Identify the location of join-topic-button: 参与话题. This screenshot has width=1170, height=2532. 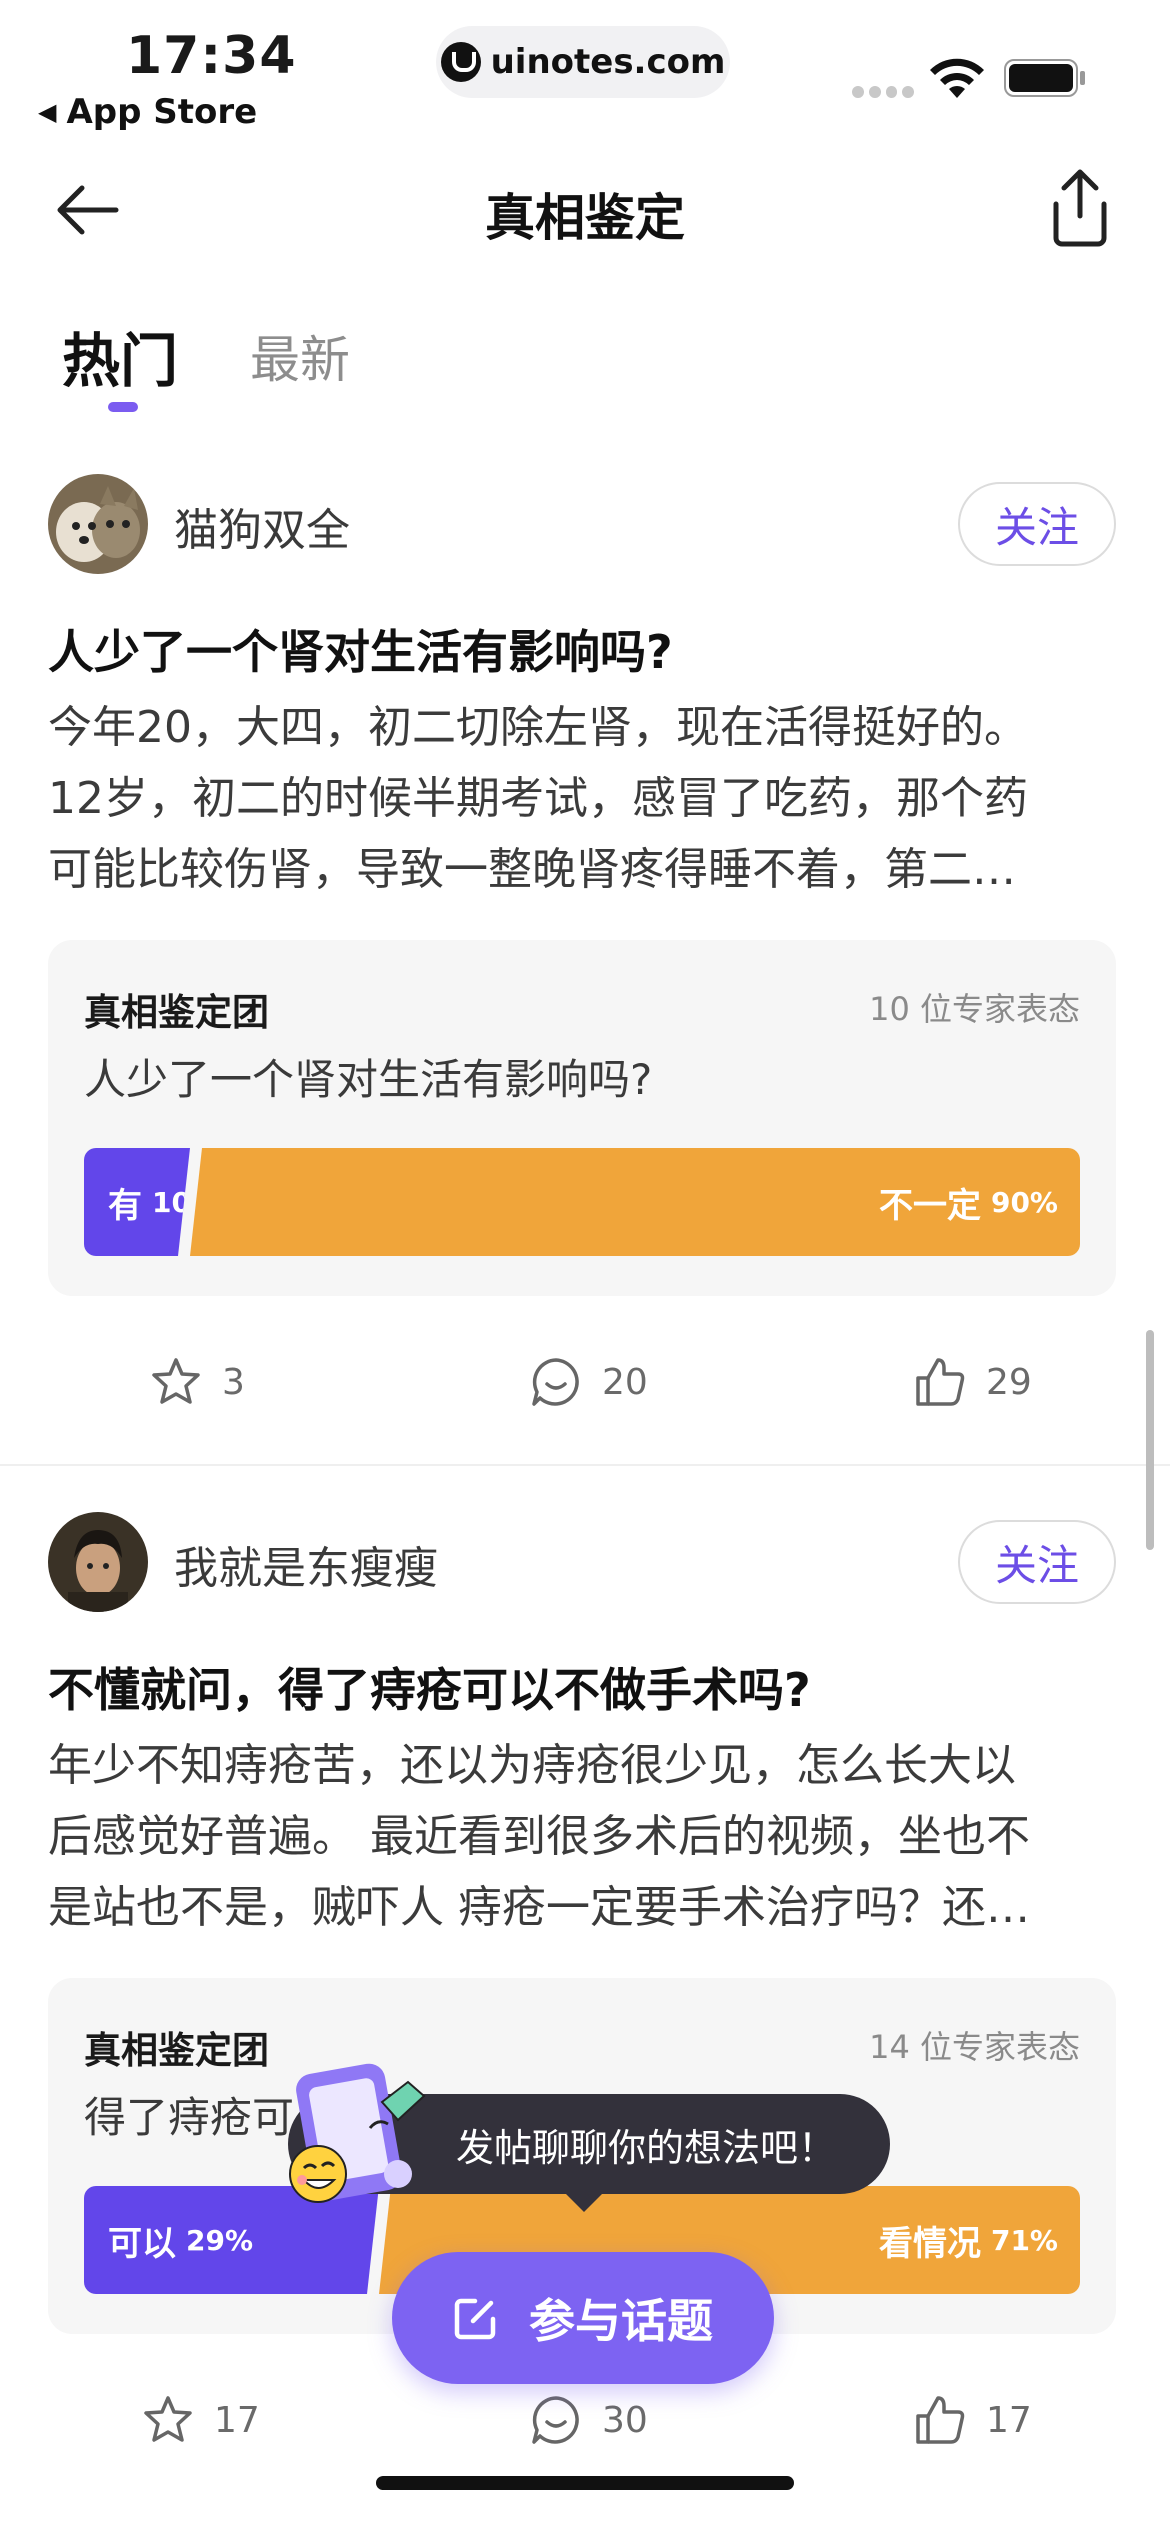
(583, 2318).